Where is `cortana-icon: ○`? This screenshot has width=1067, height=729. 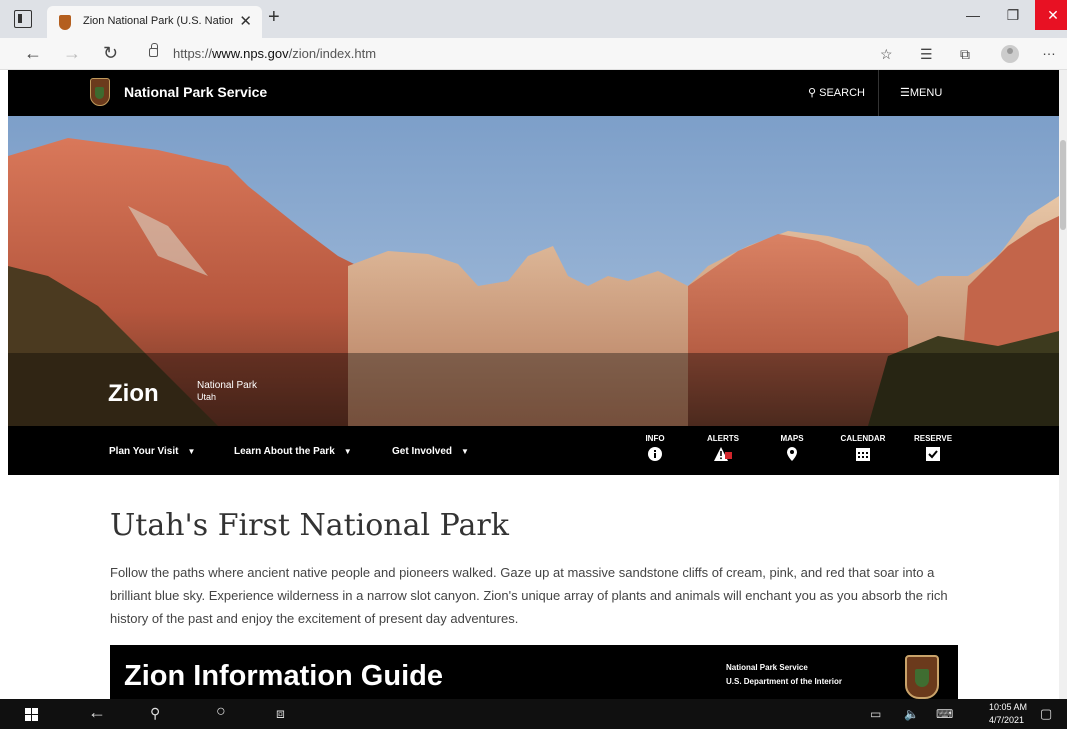
cortana-icon: ○ is located at coordinates (221, 712).